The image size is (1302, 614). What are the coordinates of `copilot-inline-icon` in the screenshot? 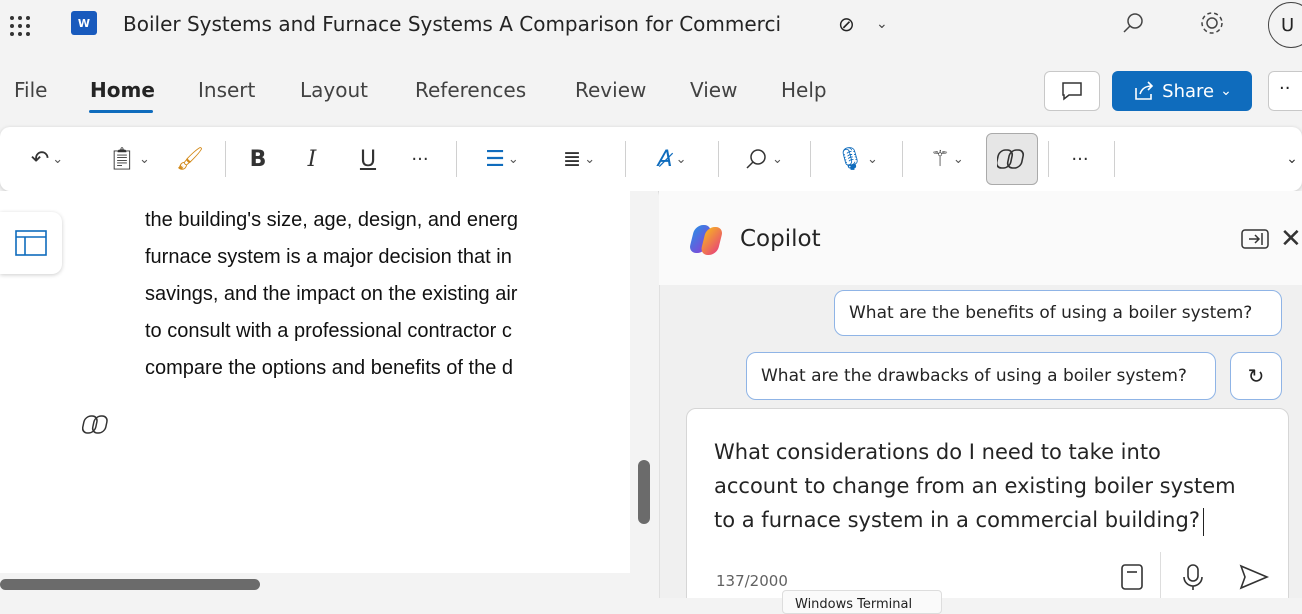 It's located at (98, 425).